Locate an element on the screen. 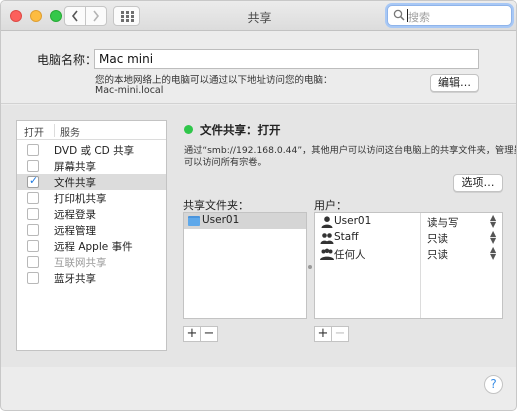 The height and width of the screenshot is (411, 517). service-label: 远程管理 is located at coordinates (75, 231).